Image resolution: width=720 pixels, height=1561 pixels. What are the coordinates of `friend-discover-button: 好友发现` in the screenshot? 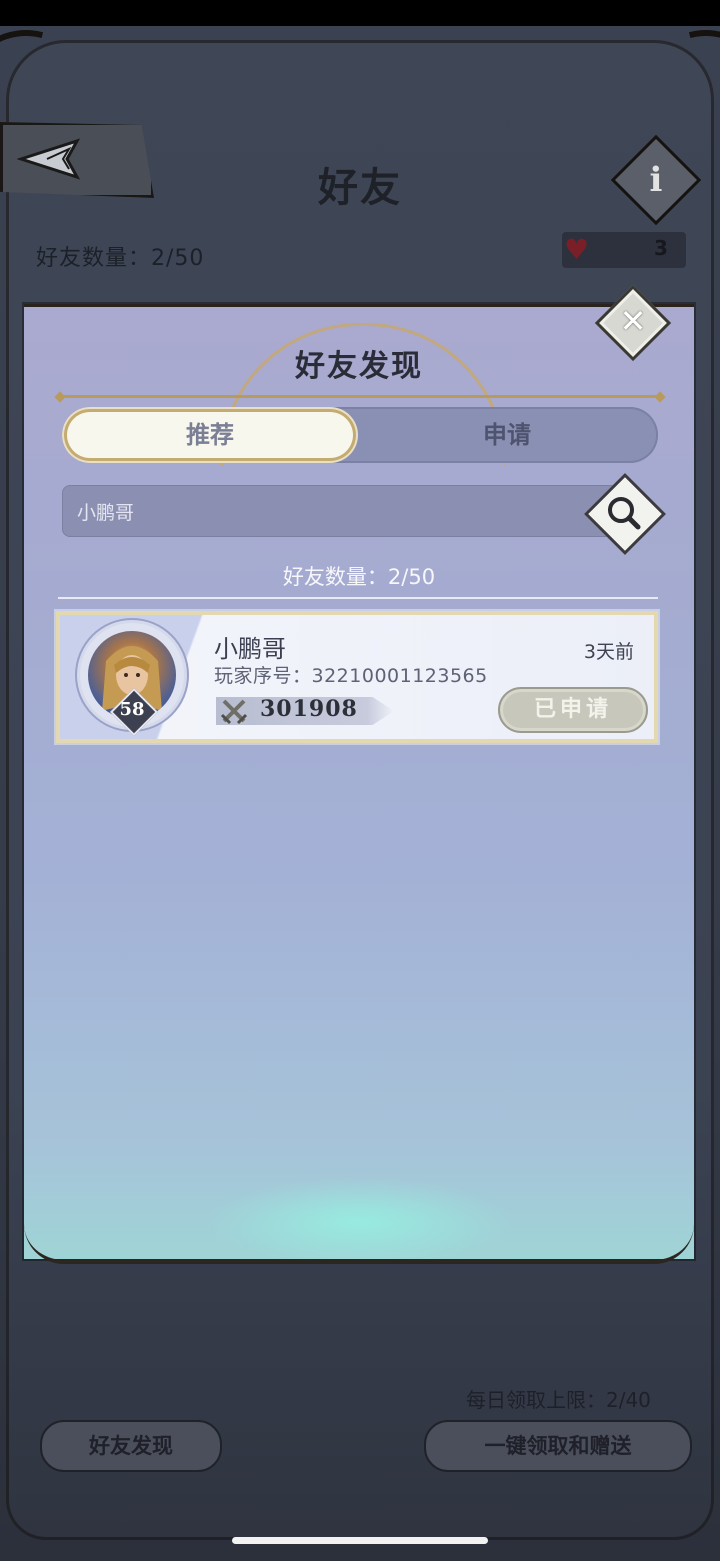 It's located at (131, 1446).